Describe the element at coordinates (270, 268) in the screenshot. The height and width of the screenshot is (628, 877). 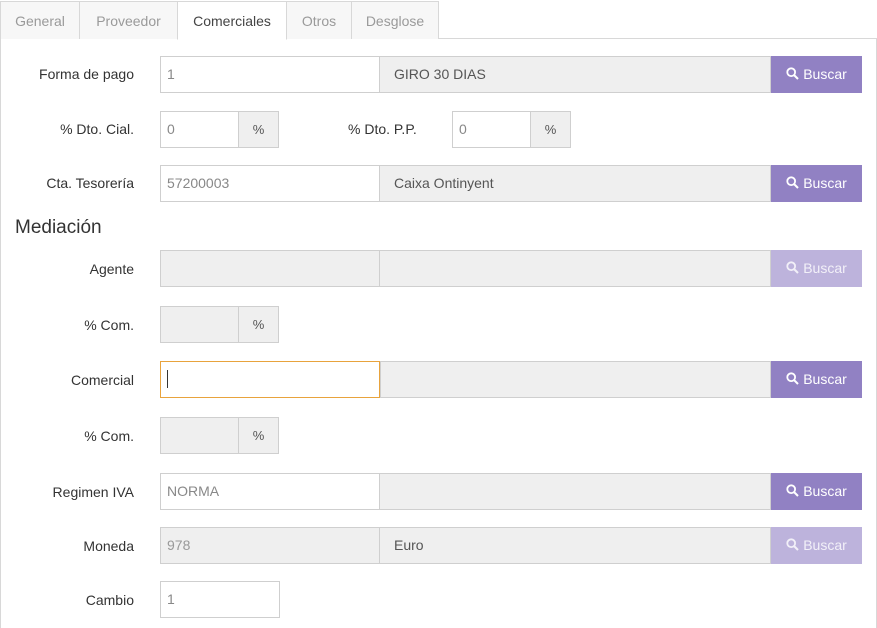
I see `agente-code-input` at that location.